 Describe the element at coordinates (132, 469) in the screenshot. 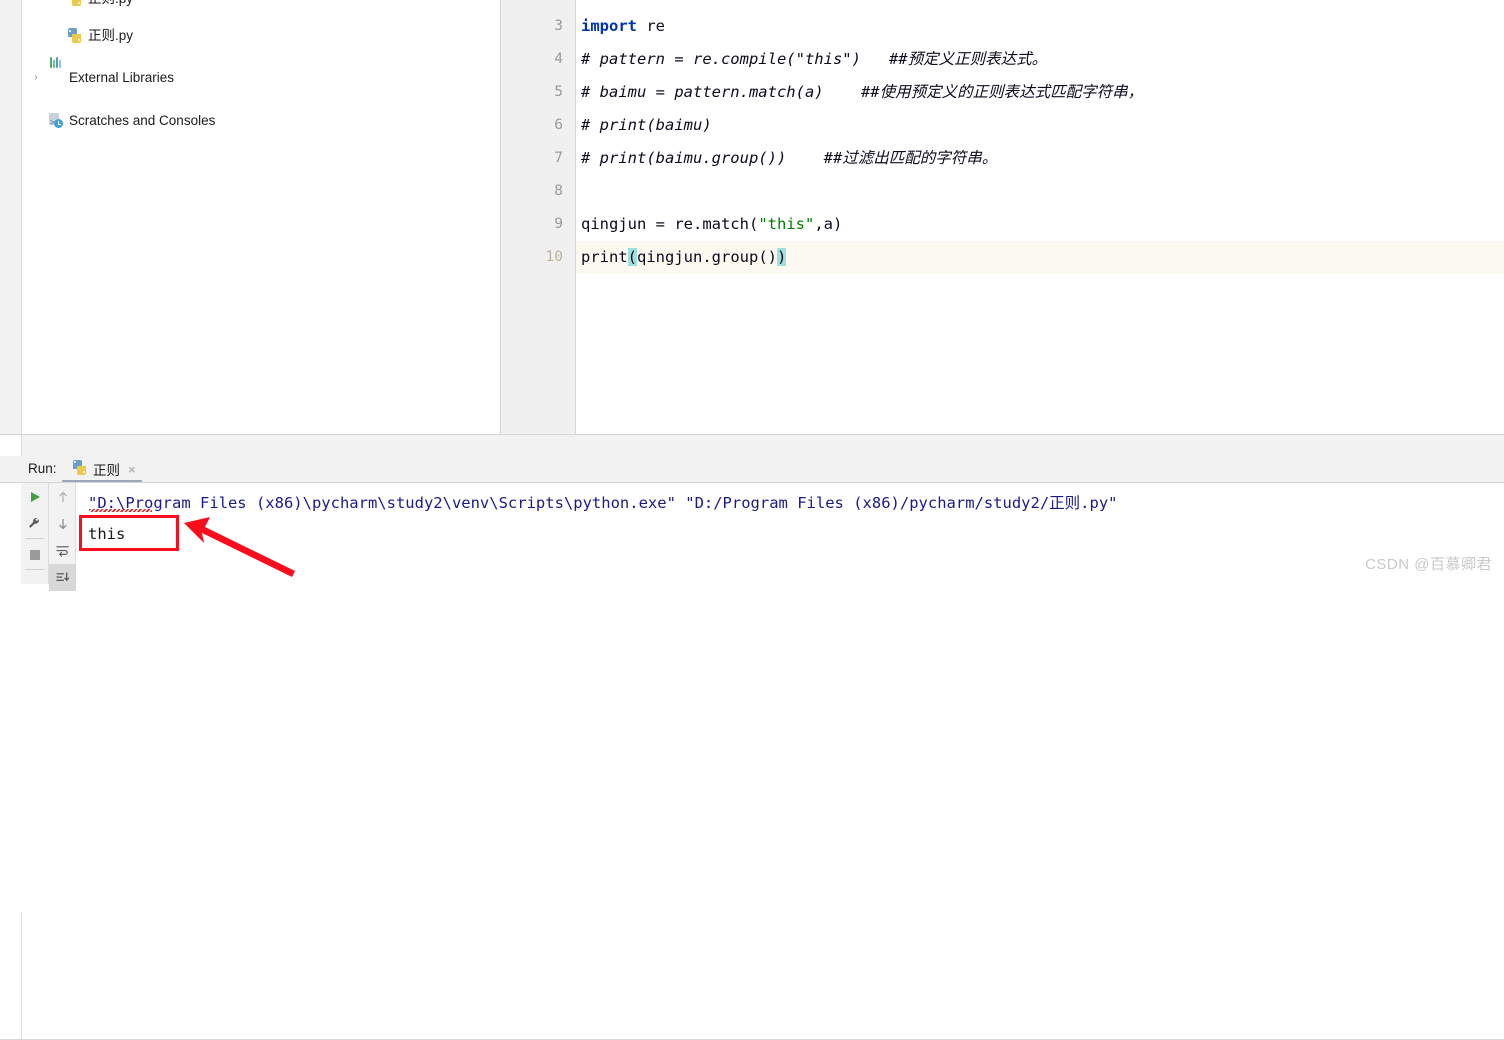

I see `close-icon: ×` at that location.